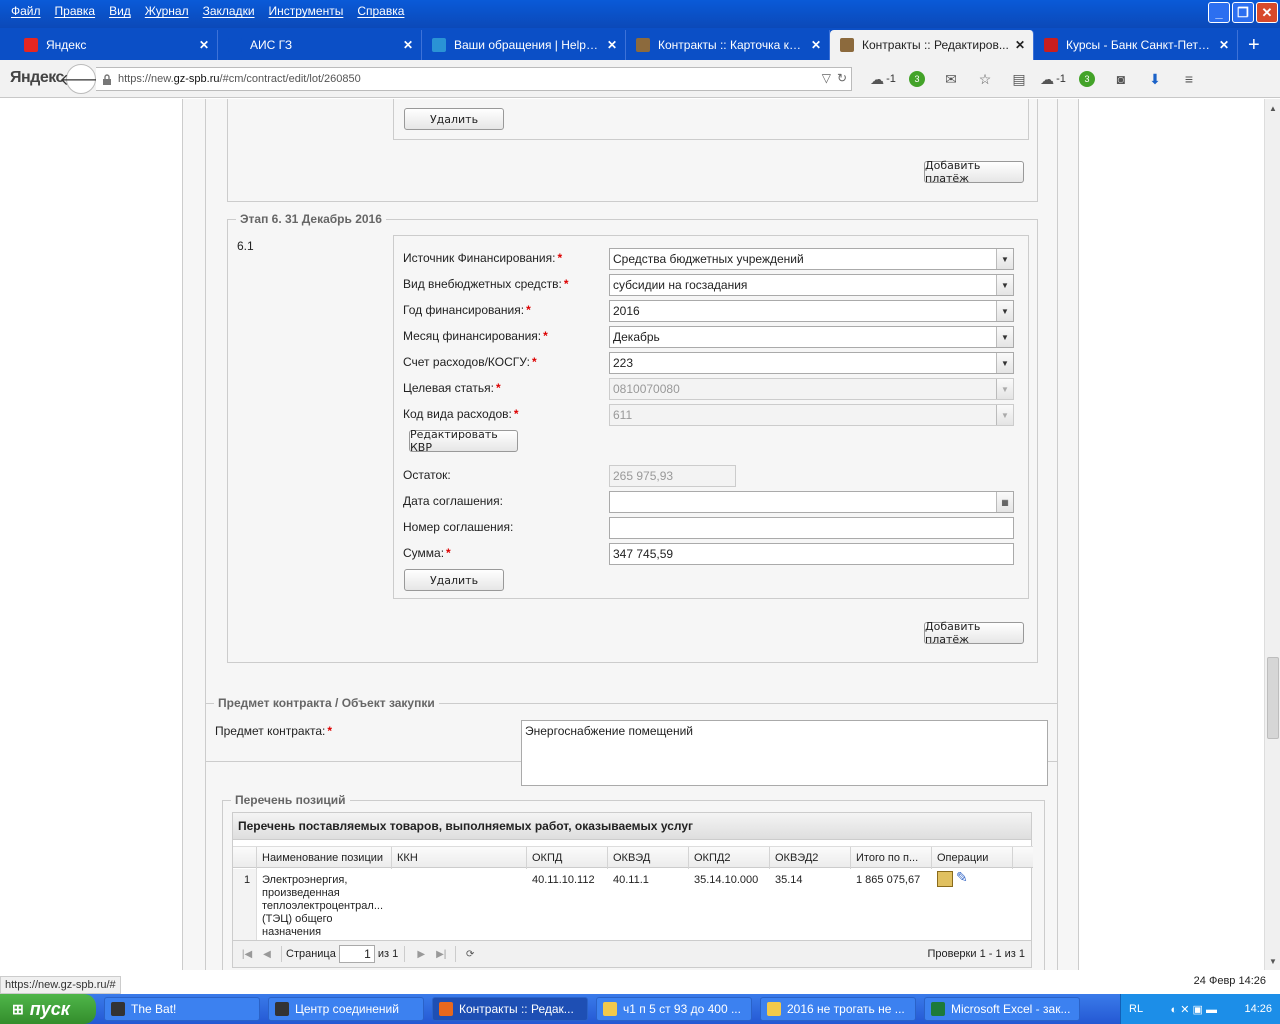 Image resolution: width=1280 pixels, height=1024 pixels. Describe the element at coordinates (974, 633) in the screenshot. I see `stage-6-add-payment-button: Добавить платёж` at that location.